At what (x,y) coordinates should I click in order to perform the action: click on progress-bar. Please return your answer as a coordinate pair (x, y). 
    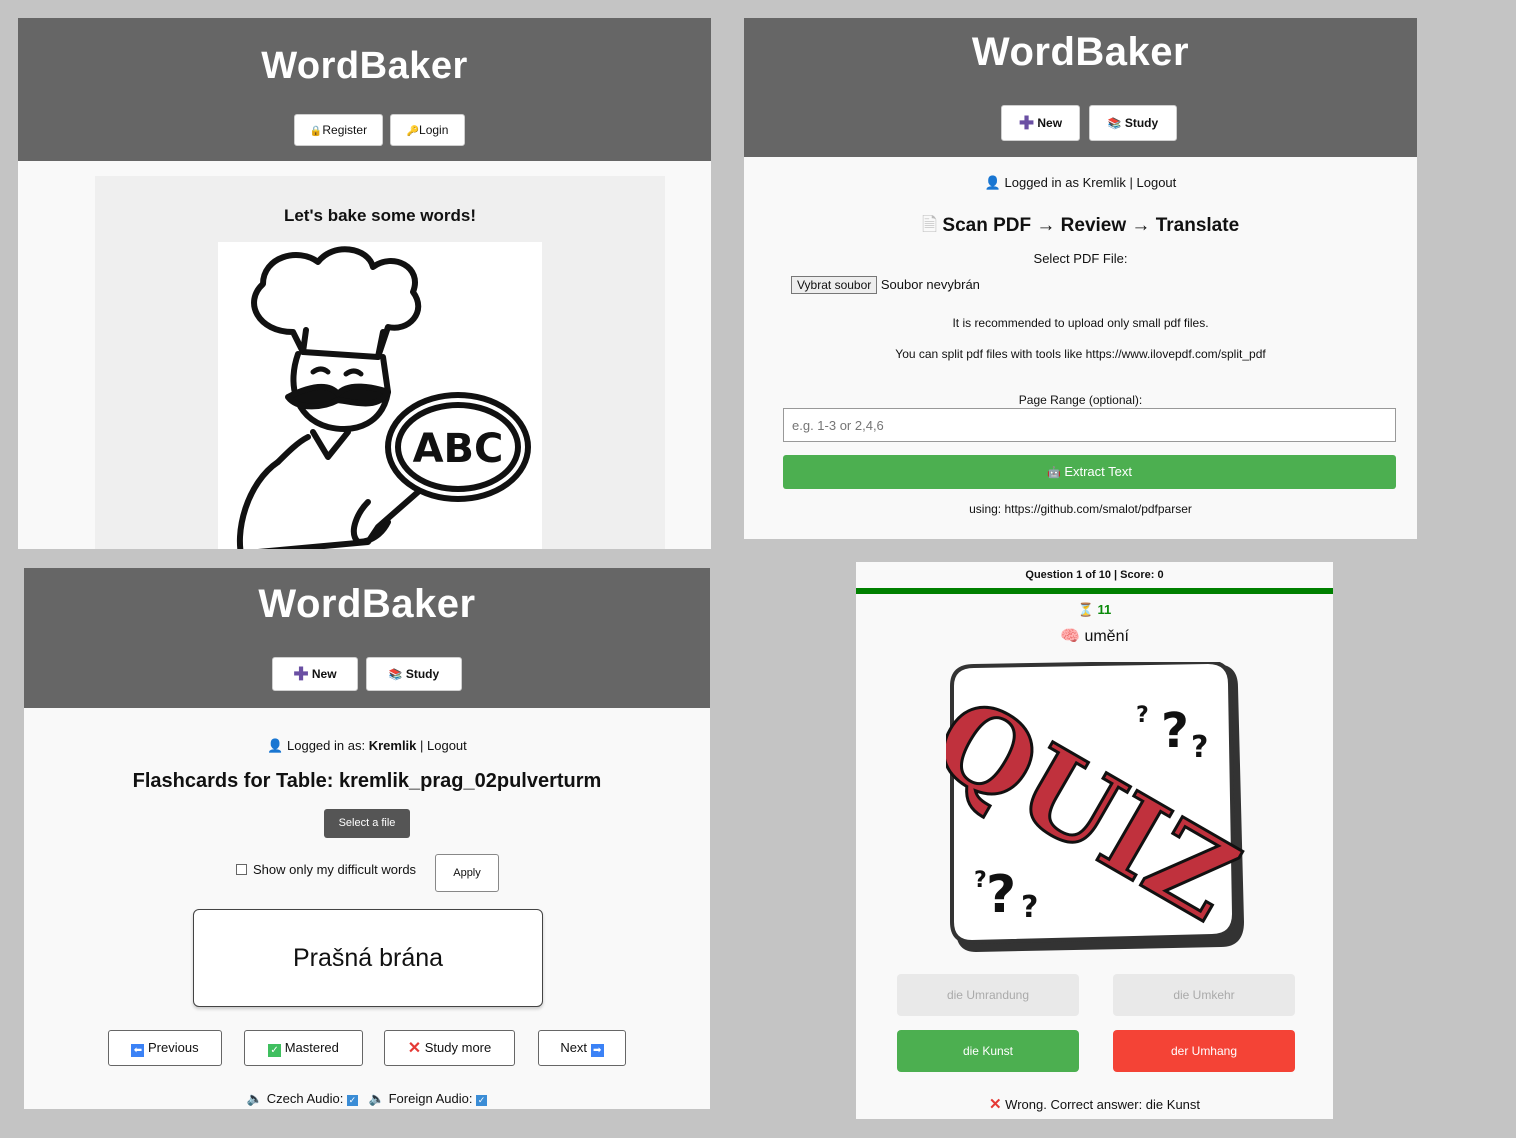
    Looking at the image, I should click on (1094, 591).